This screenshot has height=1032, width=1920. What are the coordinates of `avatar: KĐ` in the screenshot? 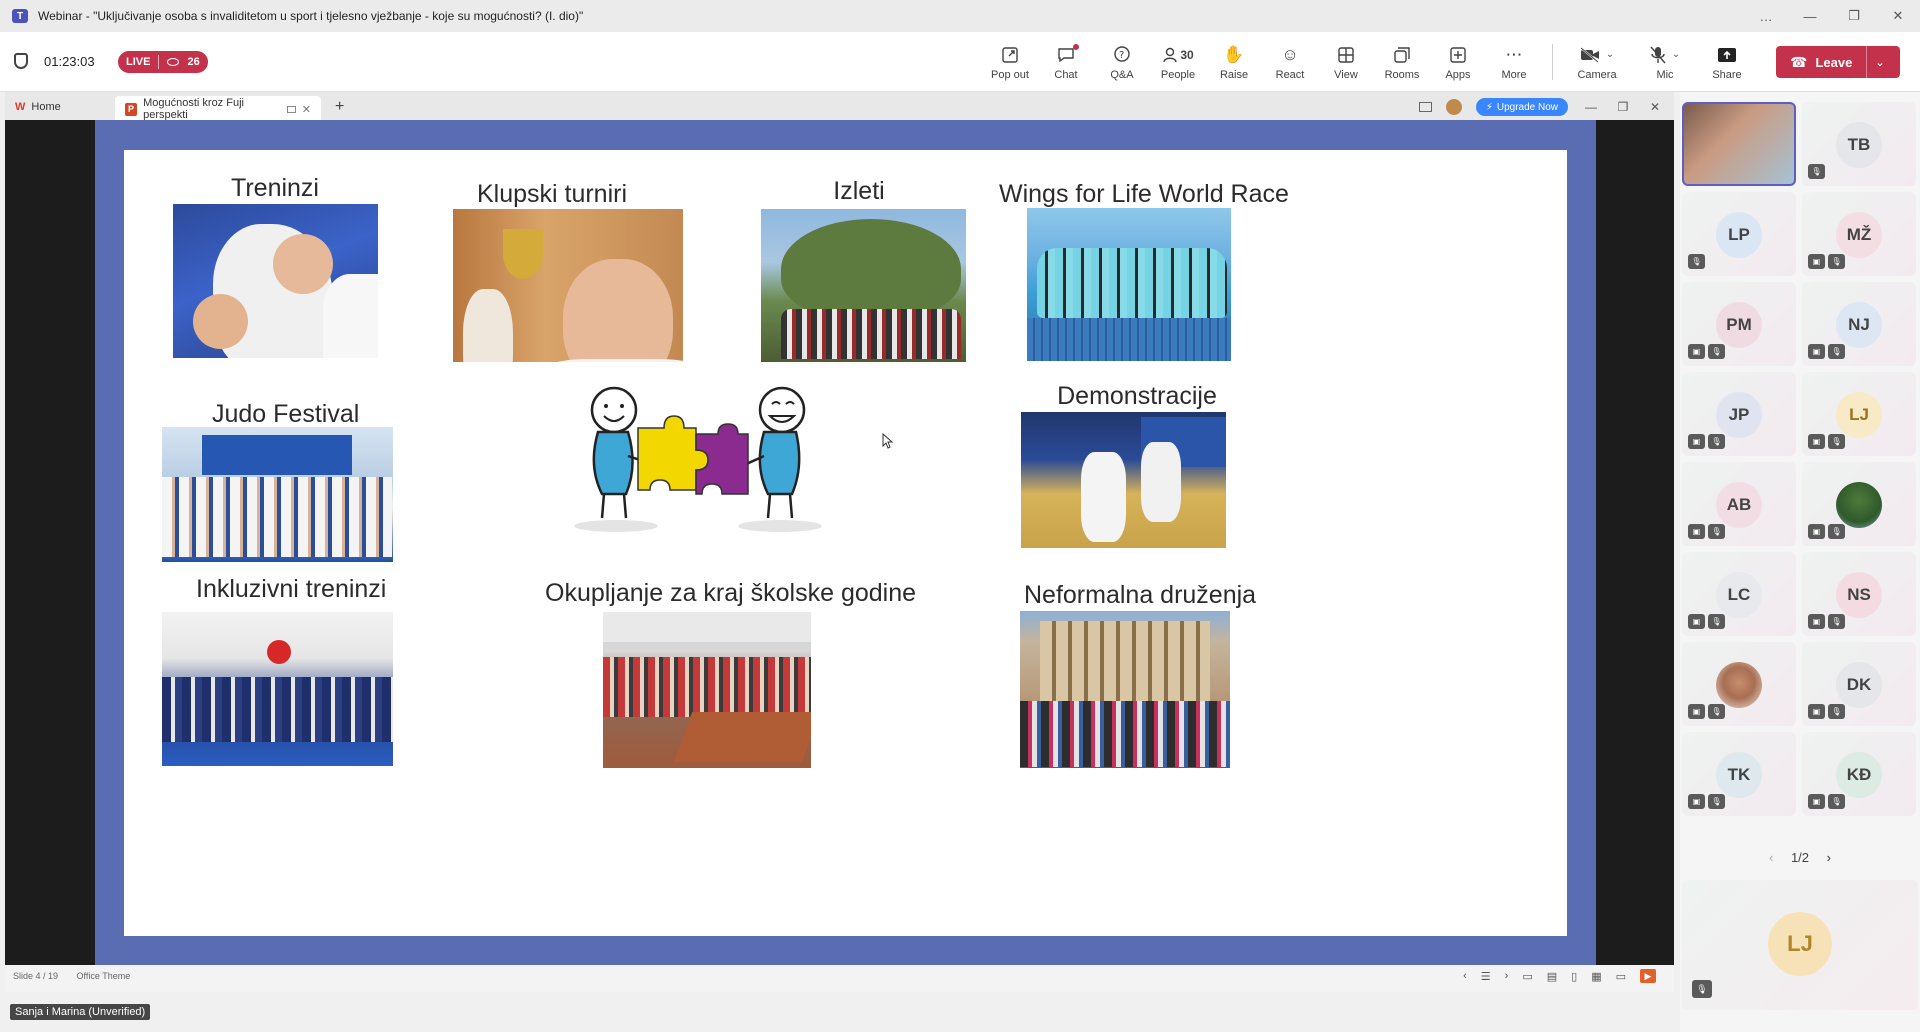 It's located at (1859, 775).